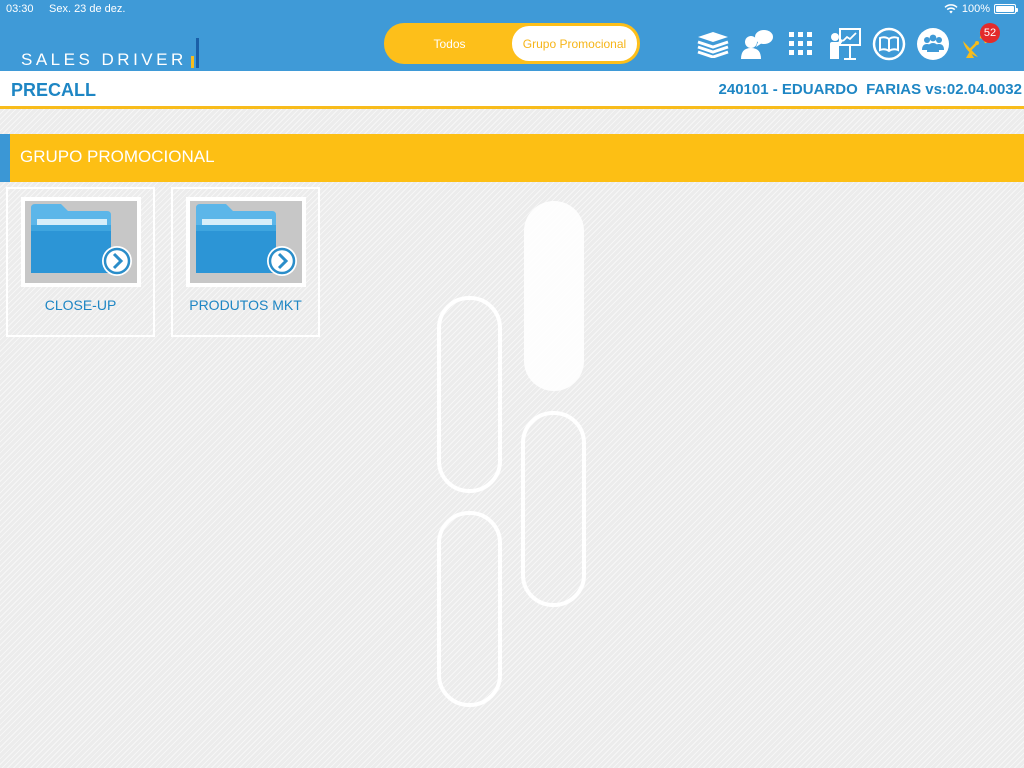  I want to click on apps-grid-button, so click(801, 44).